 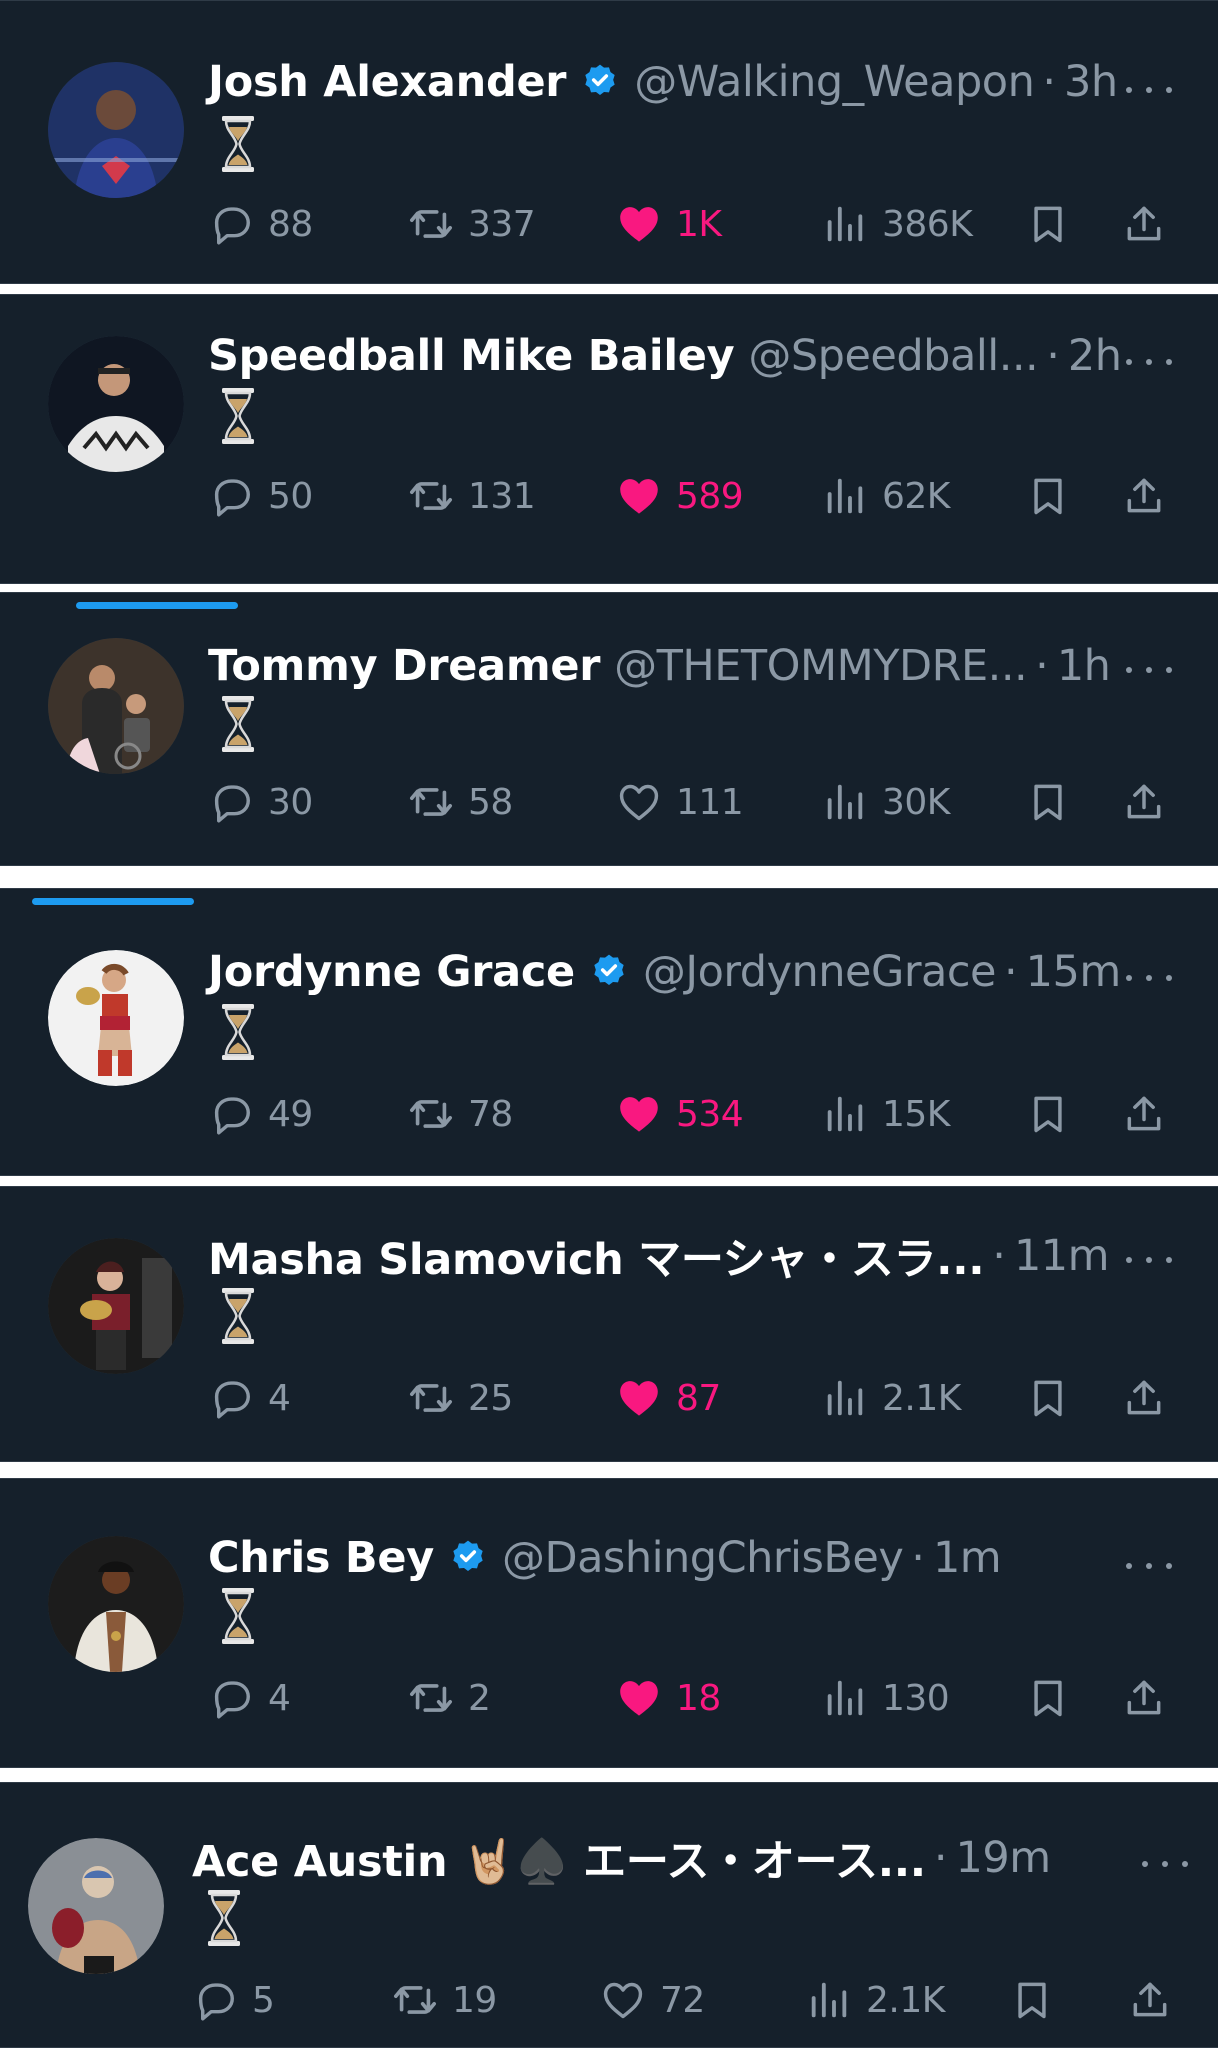 I want to click on likes-count: 1K, so click(x=699, y=224).